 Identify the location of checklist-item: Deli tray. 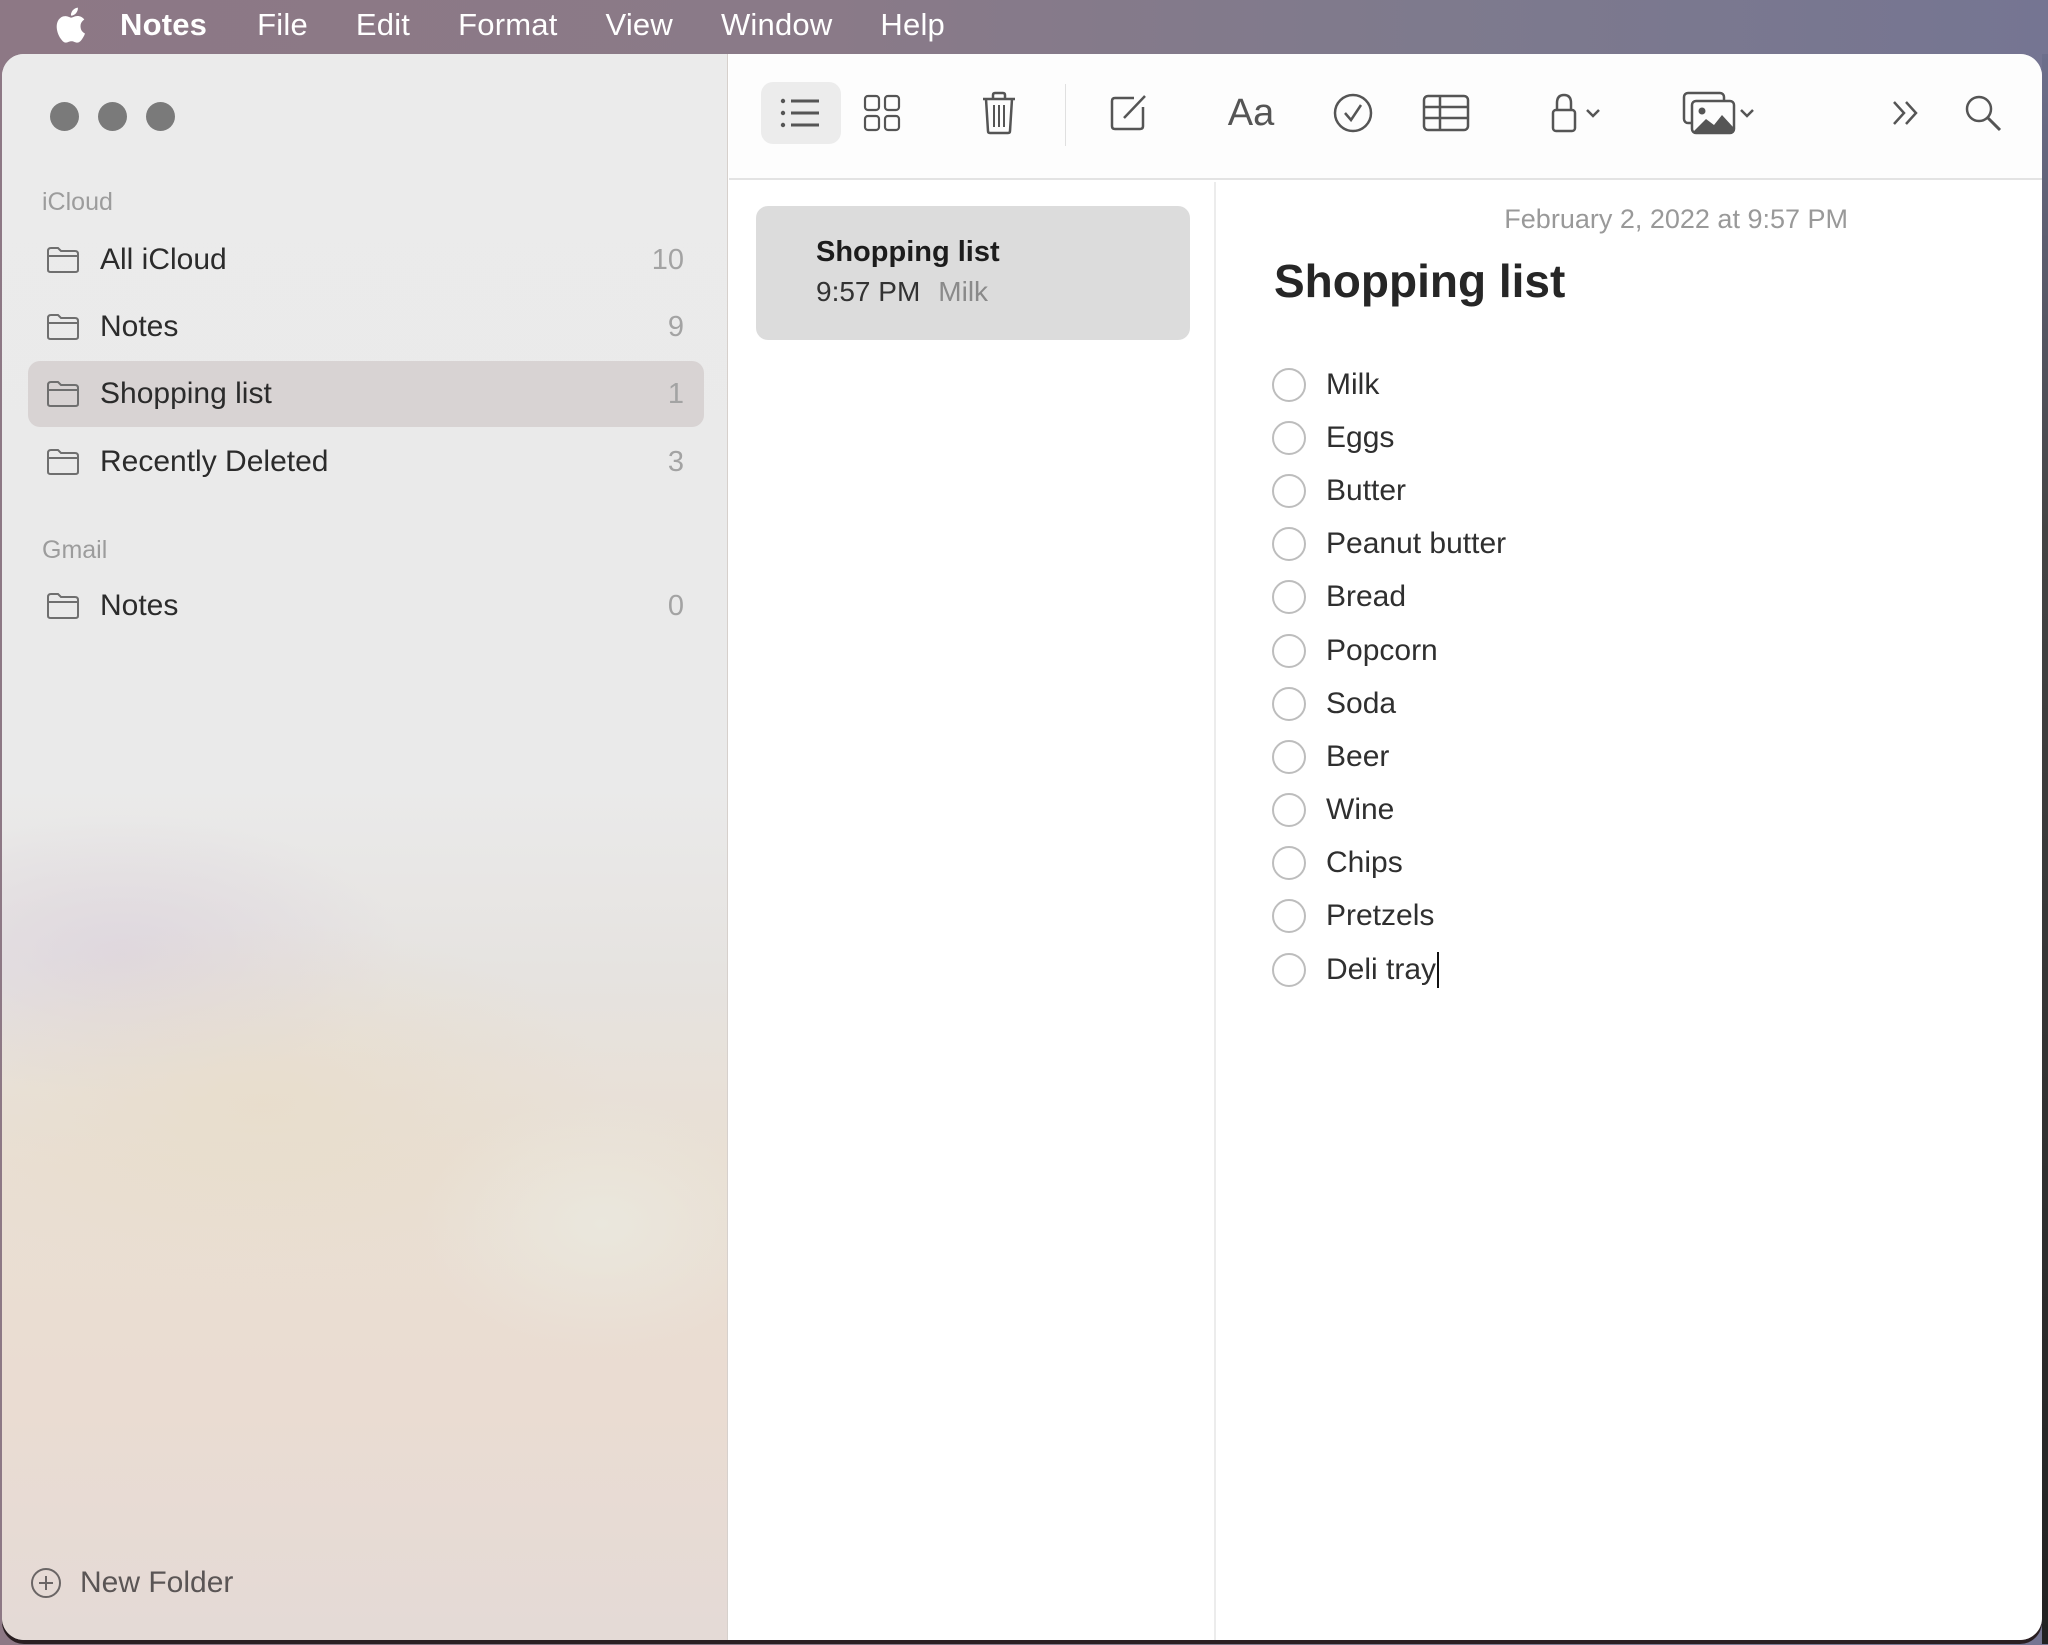
(1389, 969).